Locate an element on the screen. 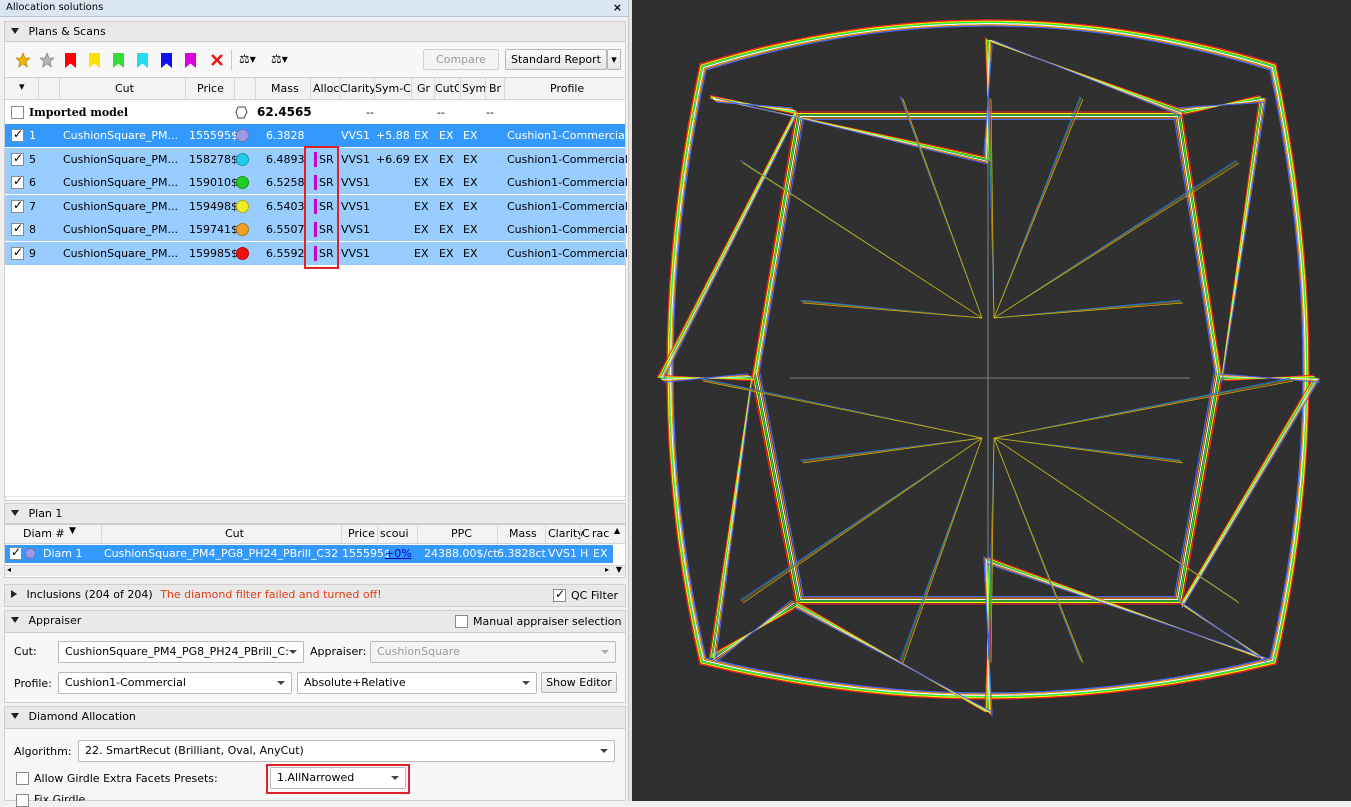 The height and width of the screenshot is (807, 1351). horizontal-scrollbar: ◂ ▸ ▼ is located at coordinates (315, 570).